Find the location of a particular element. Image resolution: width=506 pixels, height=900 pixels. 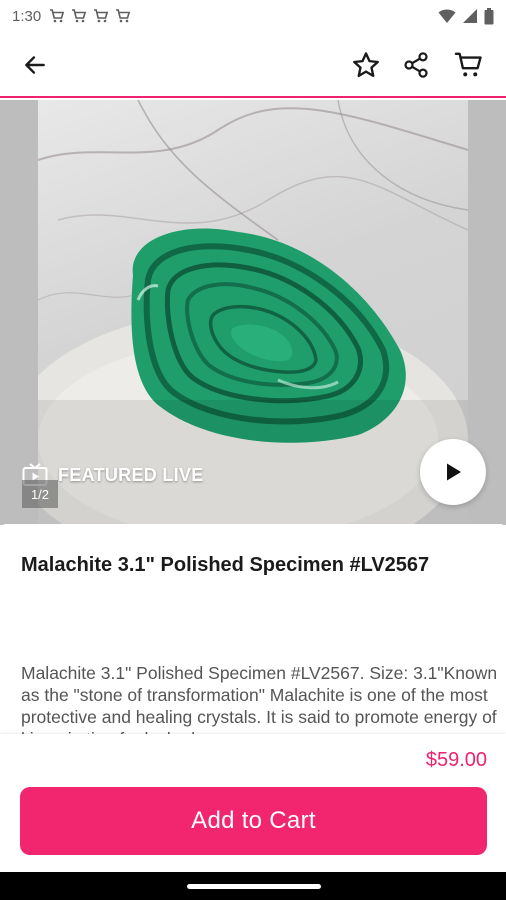

app-bar is located at coordinates (253, 65).